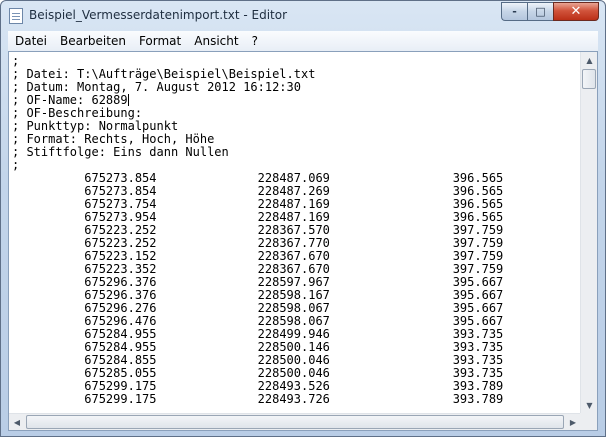  I want to click on hoch-value: 228487.069, so click(243, 178).